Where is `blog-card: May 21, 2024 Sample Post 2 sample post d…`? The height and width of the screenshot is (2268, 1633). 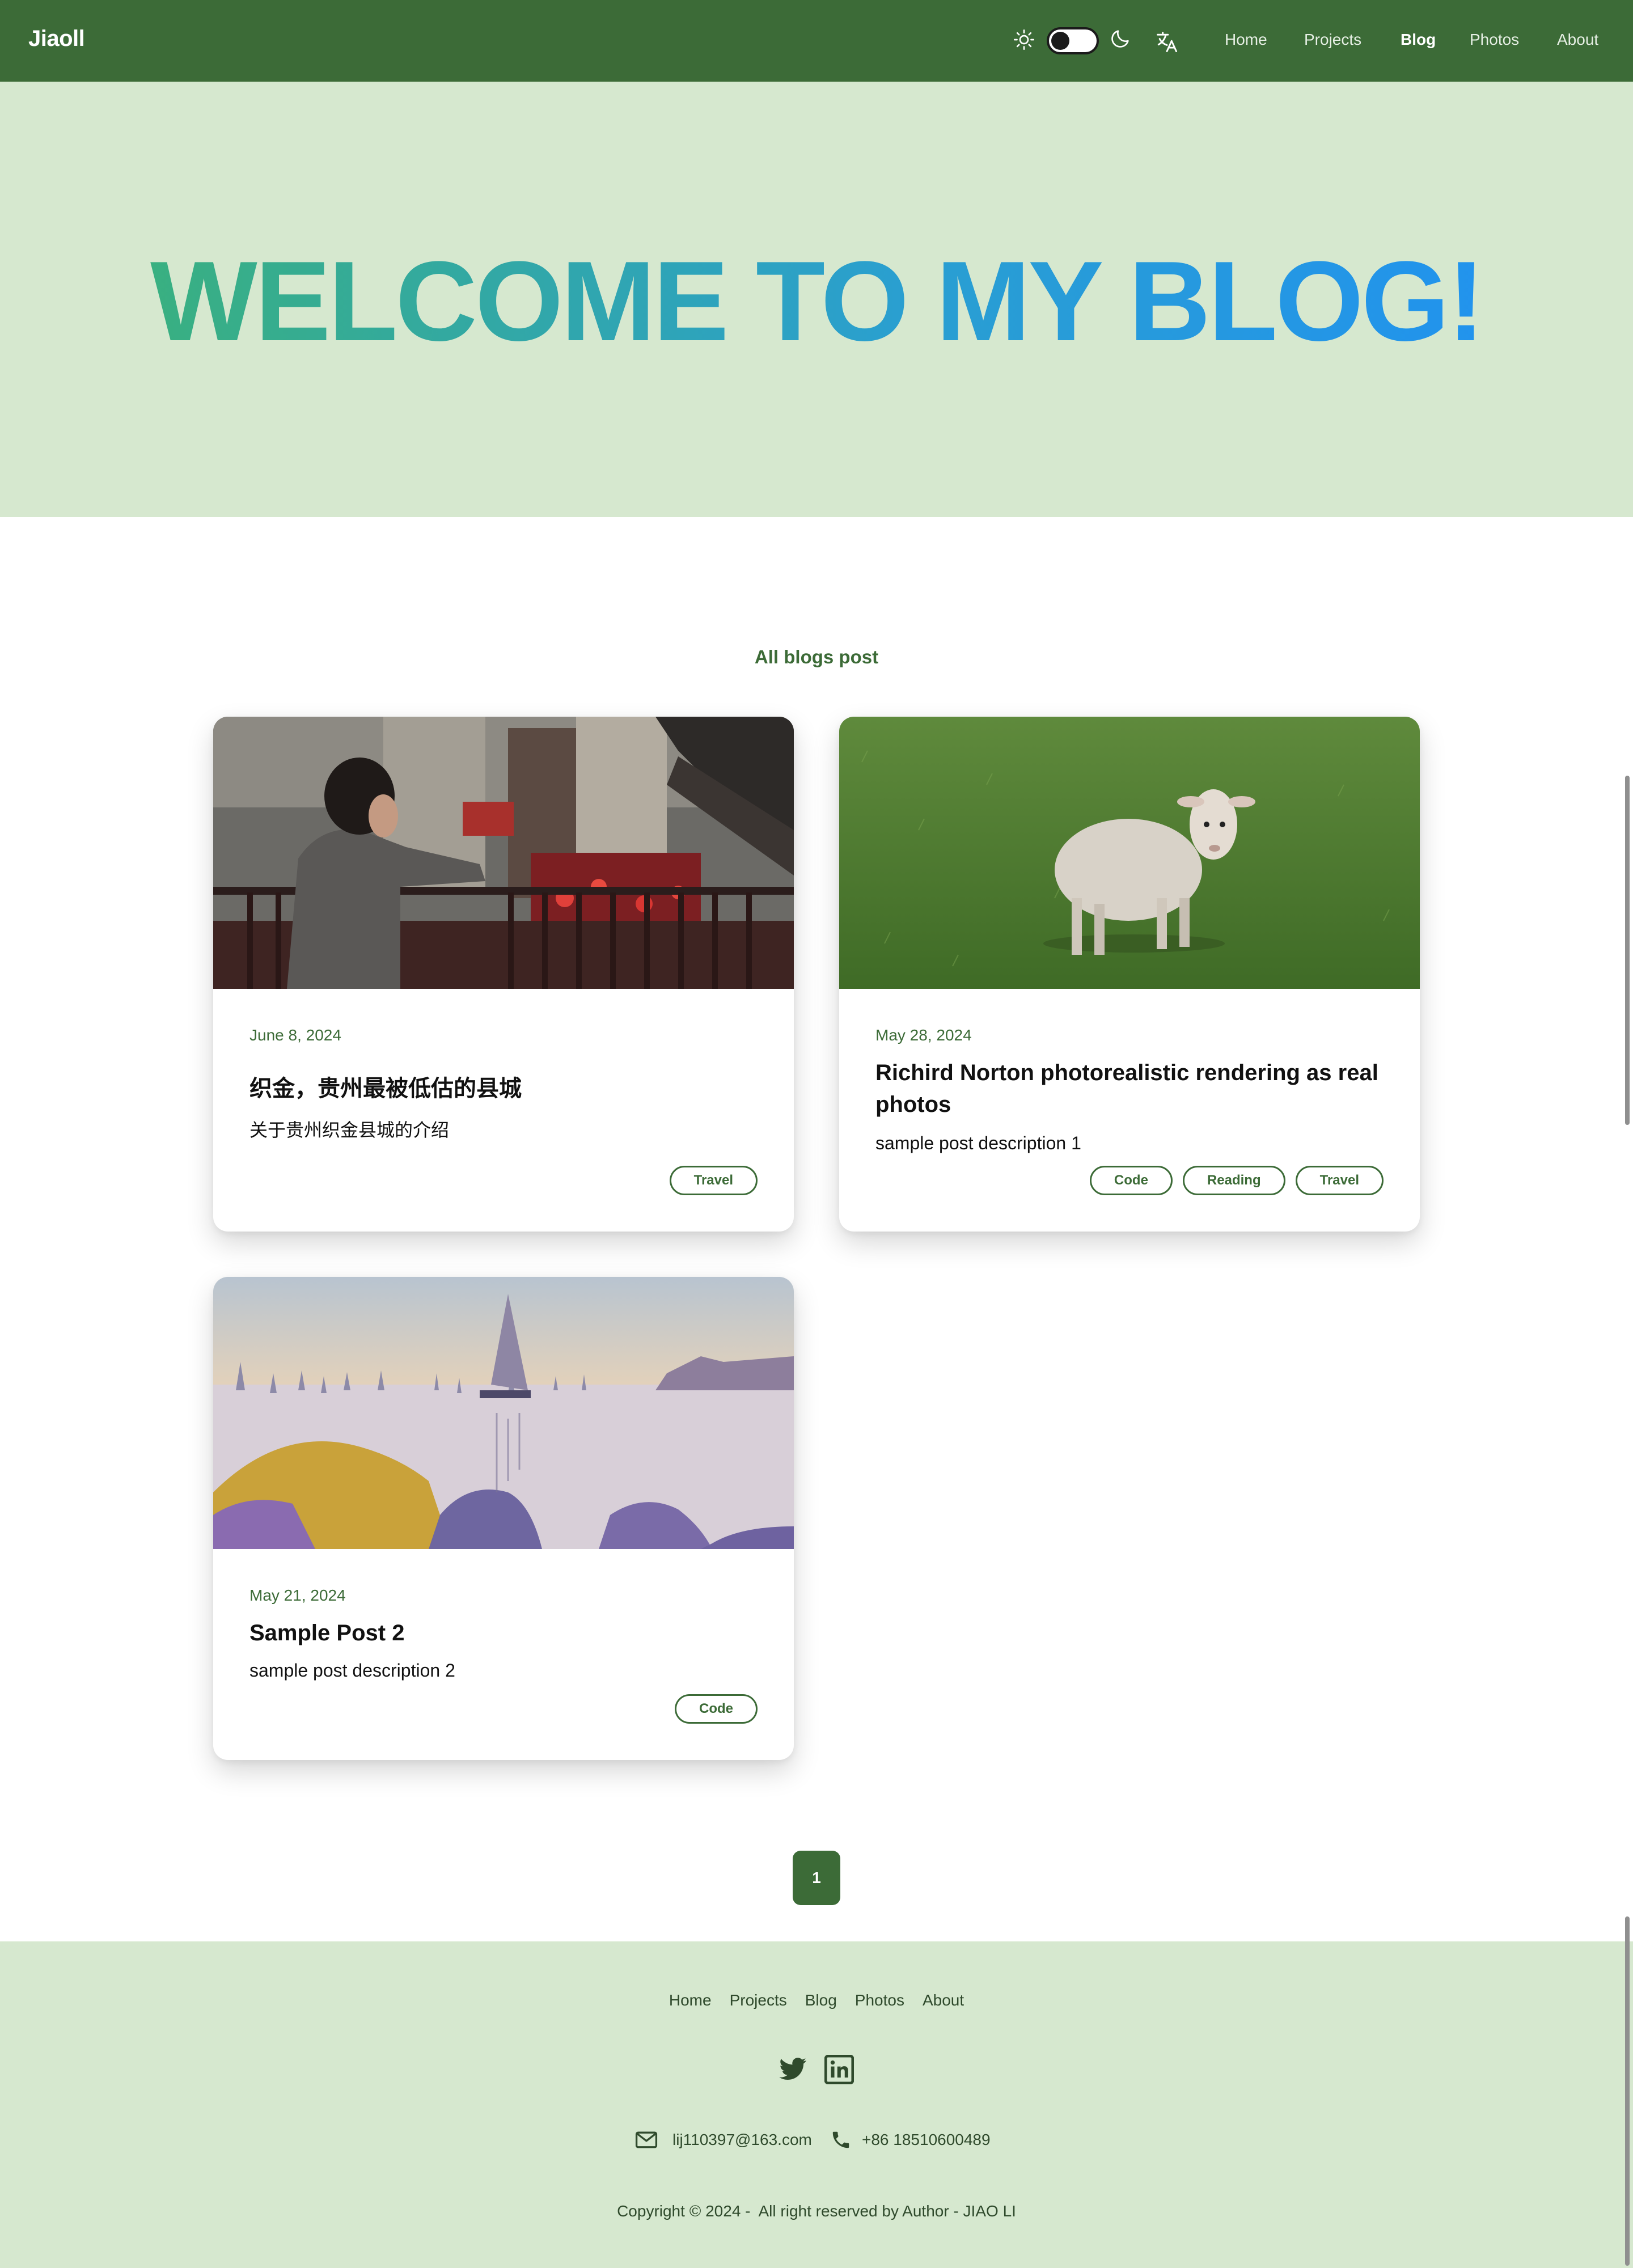
blog-card: May 21, 2024 Sample Post 2 sample post d… is located at coordinates (504, 1518).